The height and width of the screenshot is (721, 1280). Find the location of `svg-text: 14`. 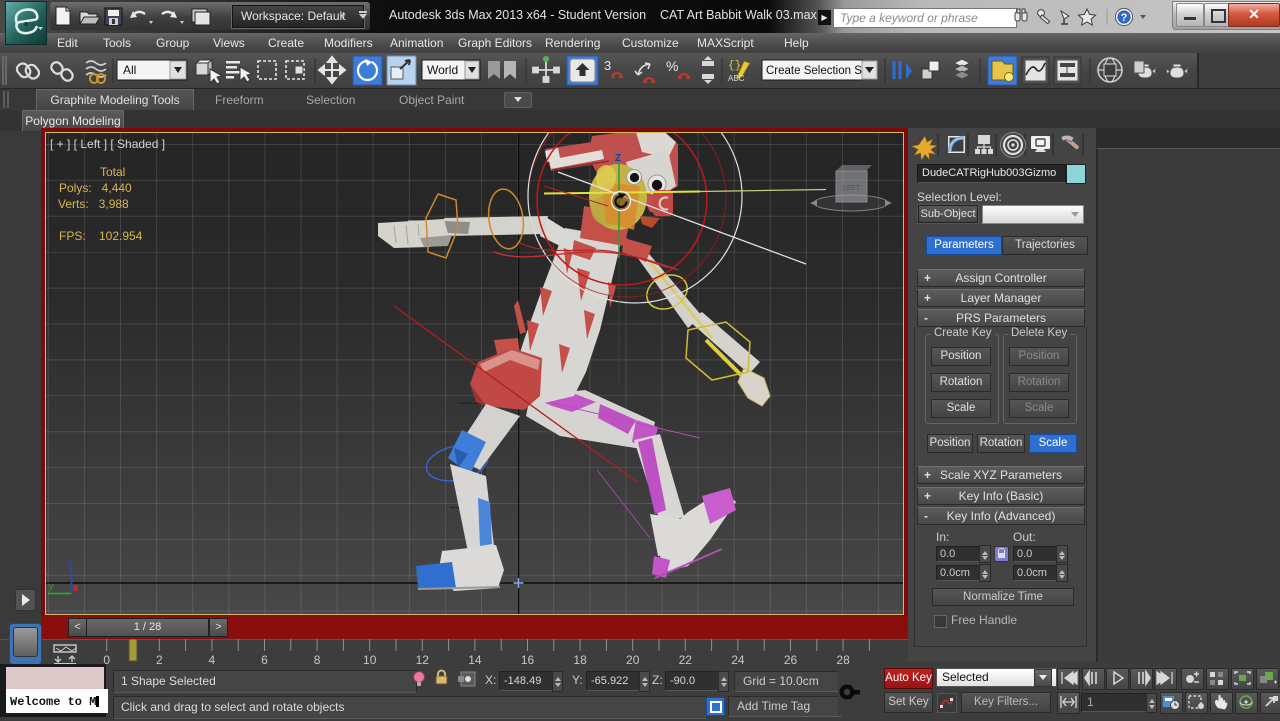

svg-text: 14 is located at coordinates (475, 660).